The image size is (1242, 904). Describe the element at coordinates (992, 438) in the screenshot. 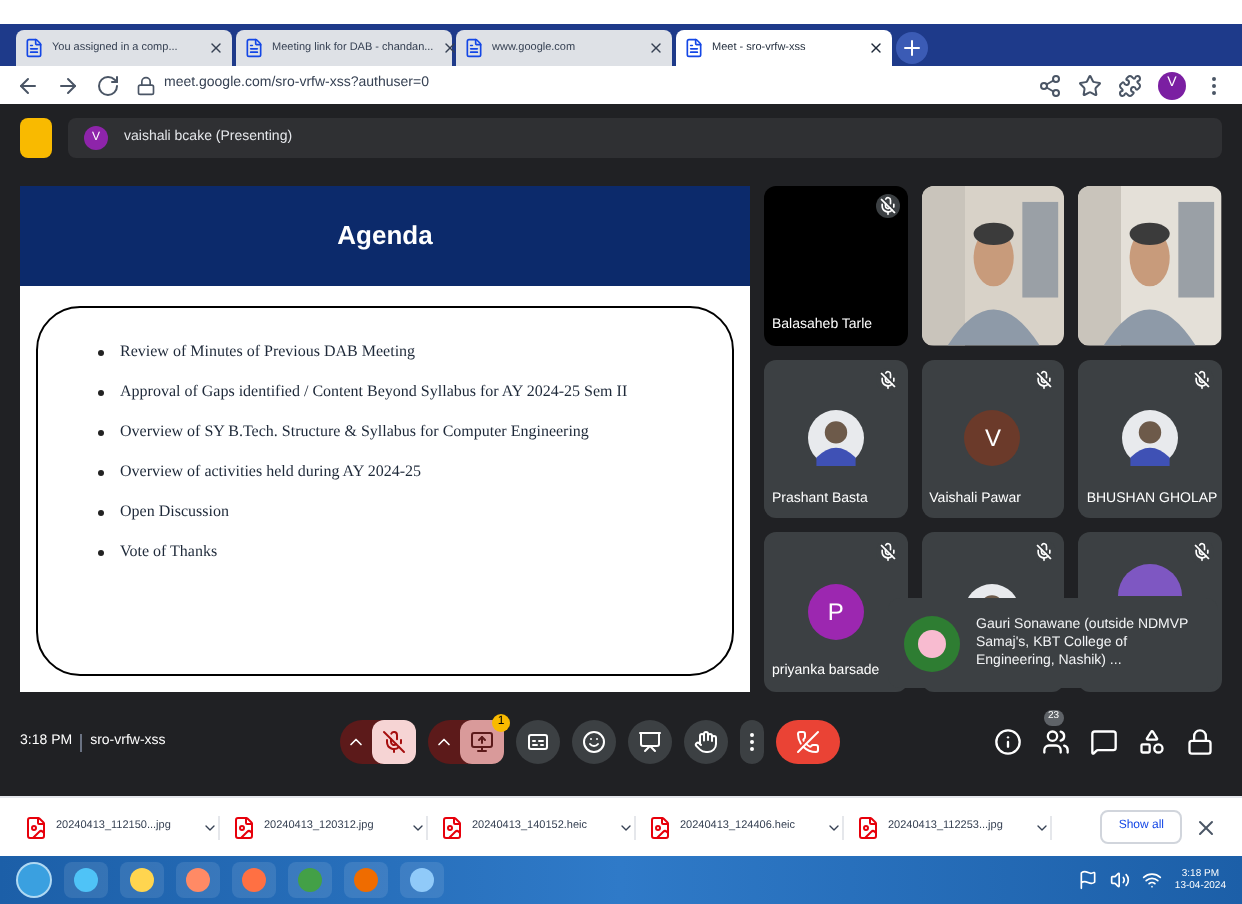

I see `avatar-letter: V` at that location.